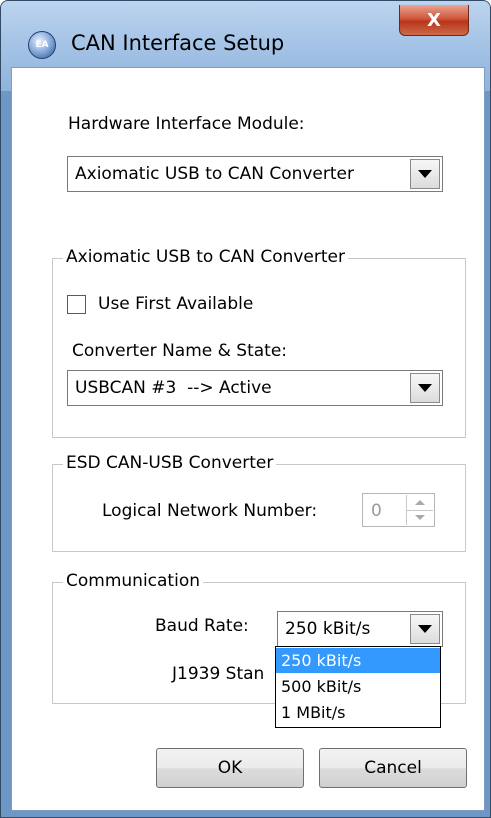 This screenshot has height=818, width=491. I want to click on close-icon: X, so click(434, 20).